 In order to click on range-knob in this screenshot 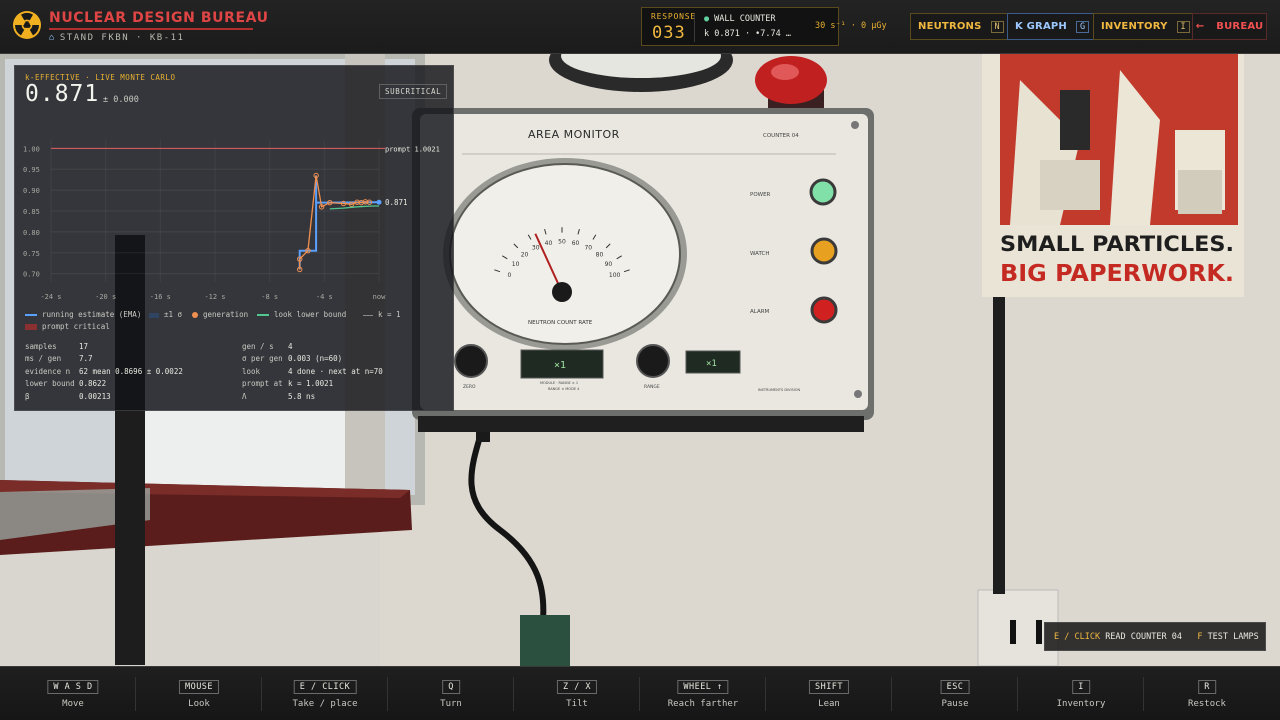, I will do `click(653, 361)`.